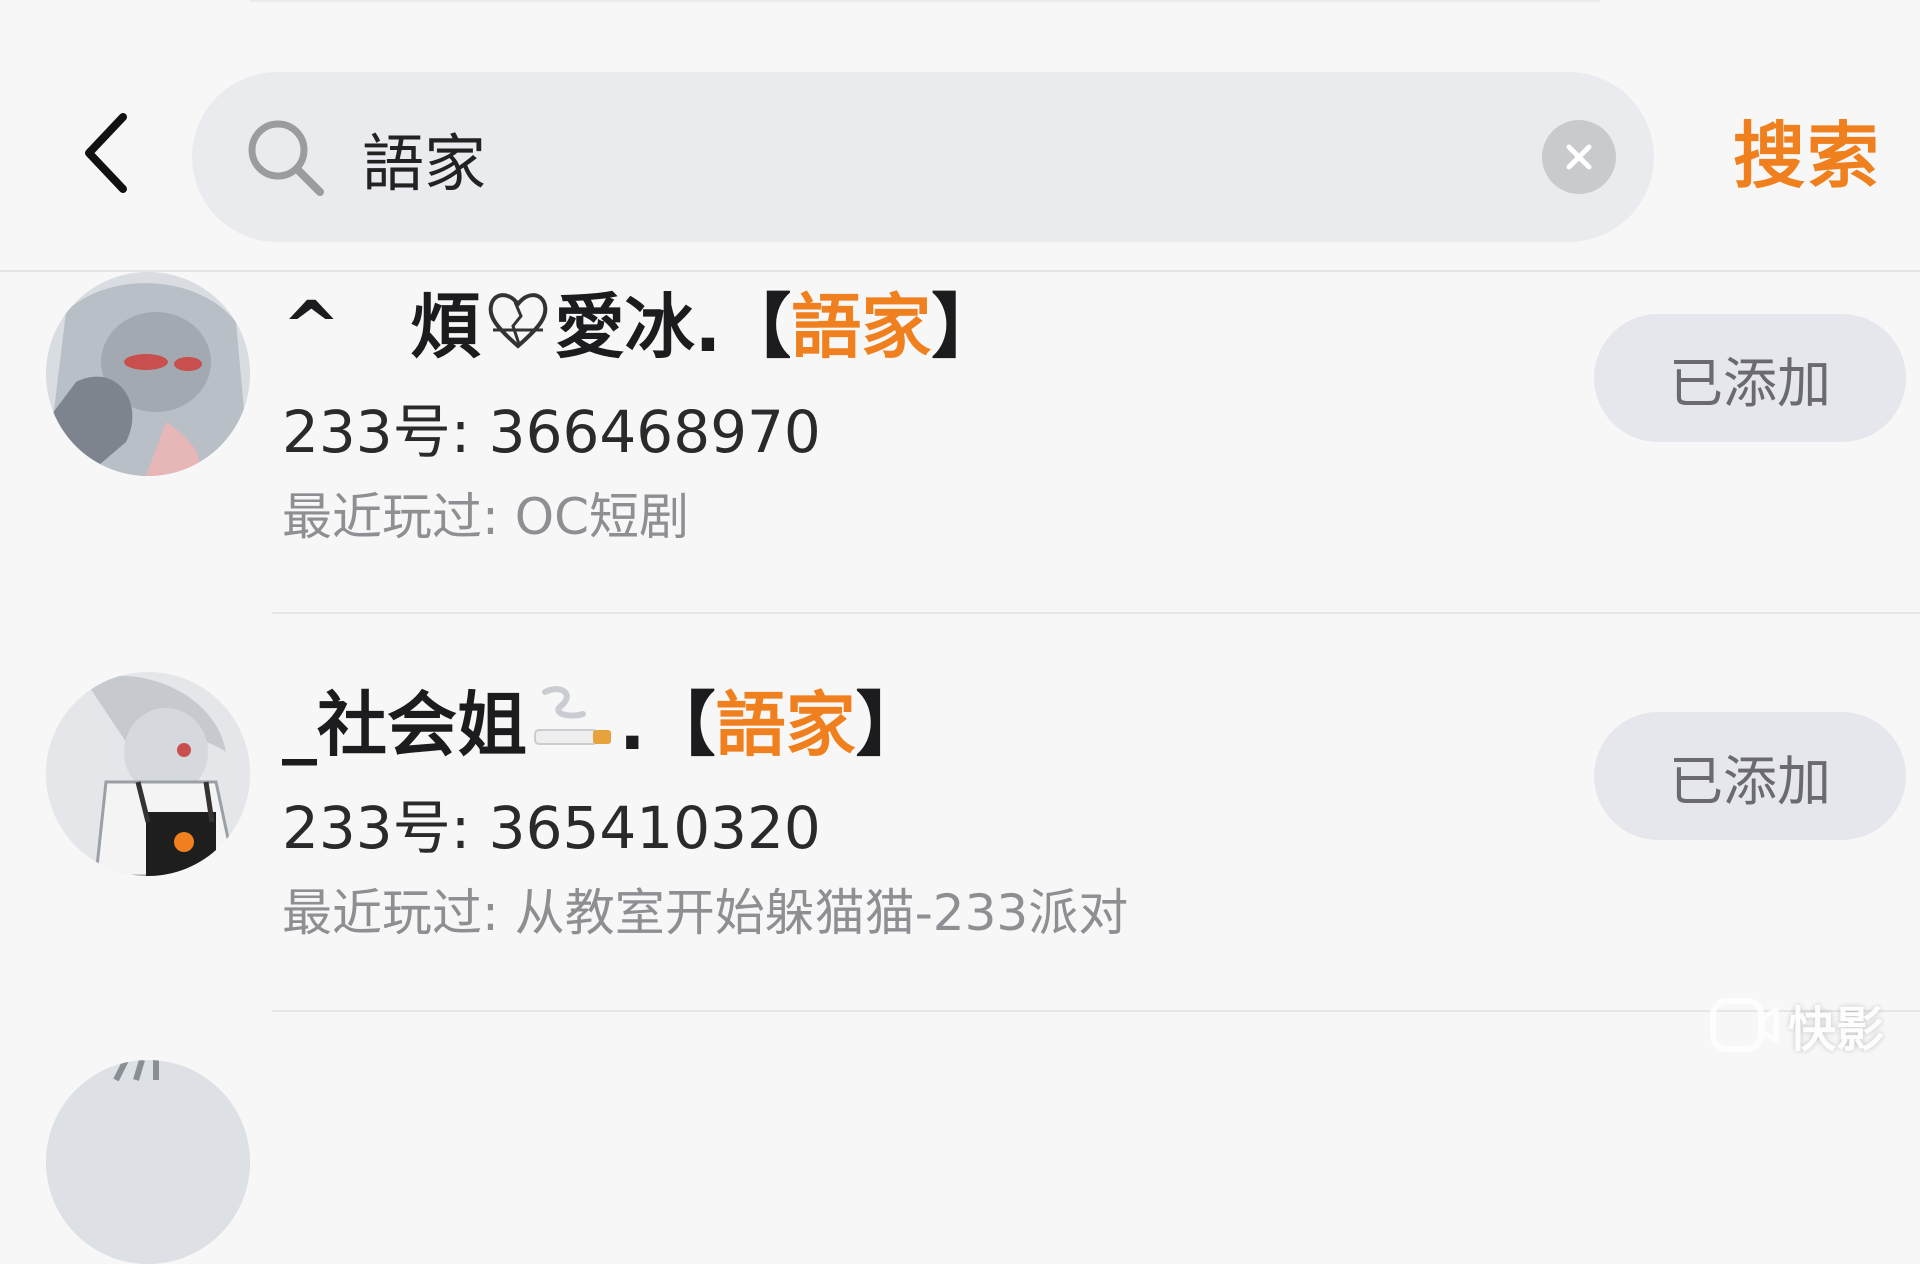 This screenshot has width=1920, height=1264. What do you see at coordinates (381, 327) in the screenshot?
I see `user-name-prefix: ^ 煩` at bounding box center [381, 327].